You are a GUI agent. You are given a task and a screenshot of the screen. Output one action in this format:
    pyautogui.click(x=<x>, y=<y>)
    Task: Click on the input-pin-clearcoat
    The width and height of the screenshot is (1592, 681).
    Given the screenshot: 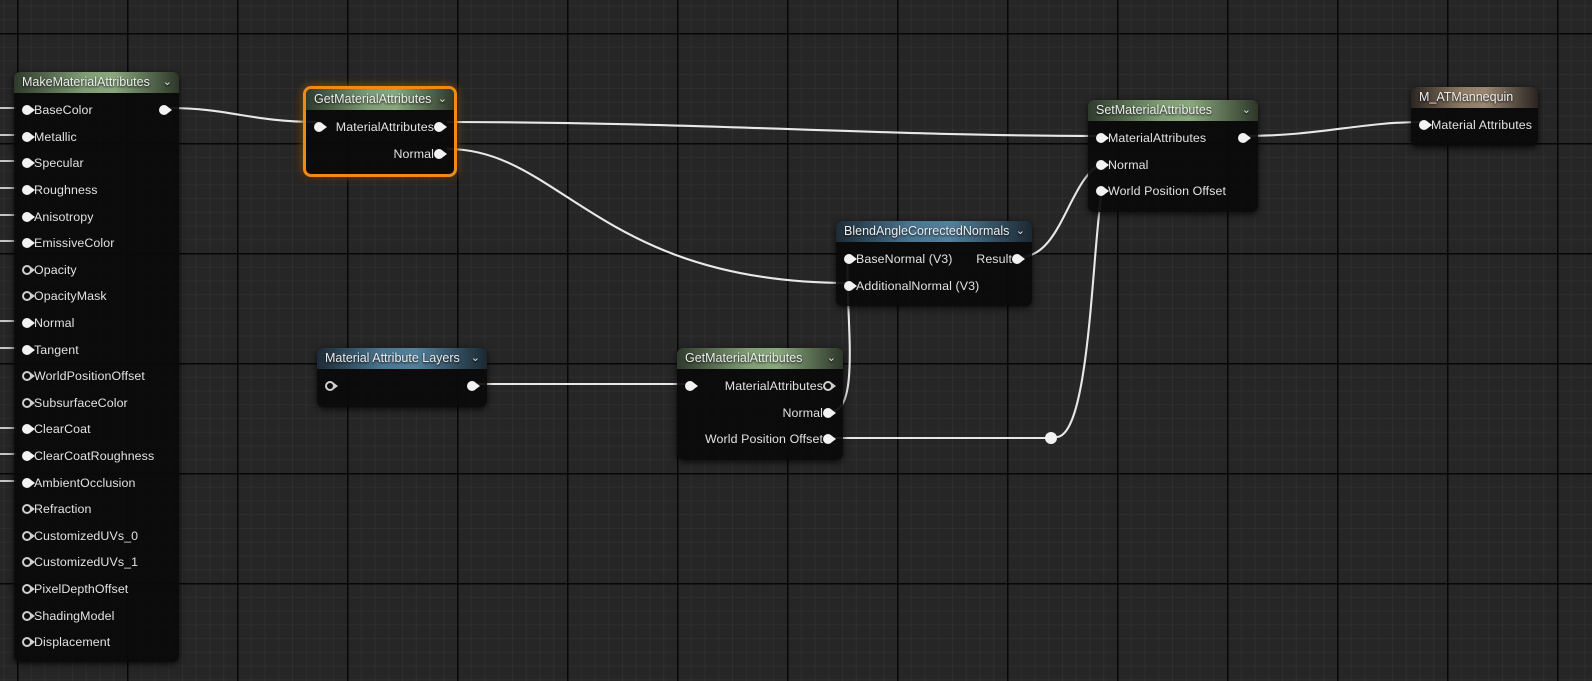 What is the action you would take?
    pyautogui.click(x=28, y=429)
    